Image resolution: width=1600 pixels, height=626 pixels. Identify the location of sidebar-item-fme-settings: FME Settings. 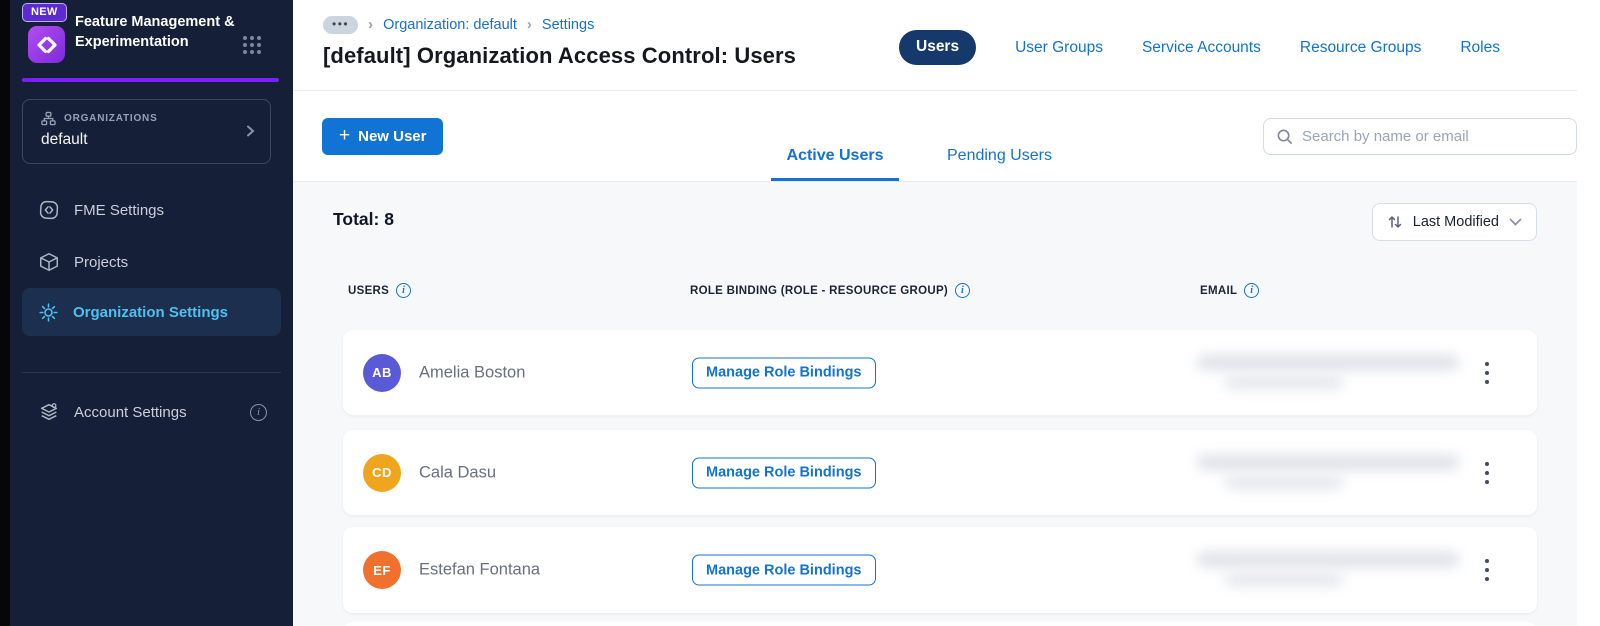
(151, 210).